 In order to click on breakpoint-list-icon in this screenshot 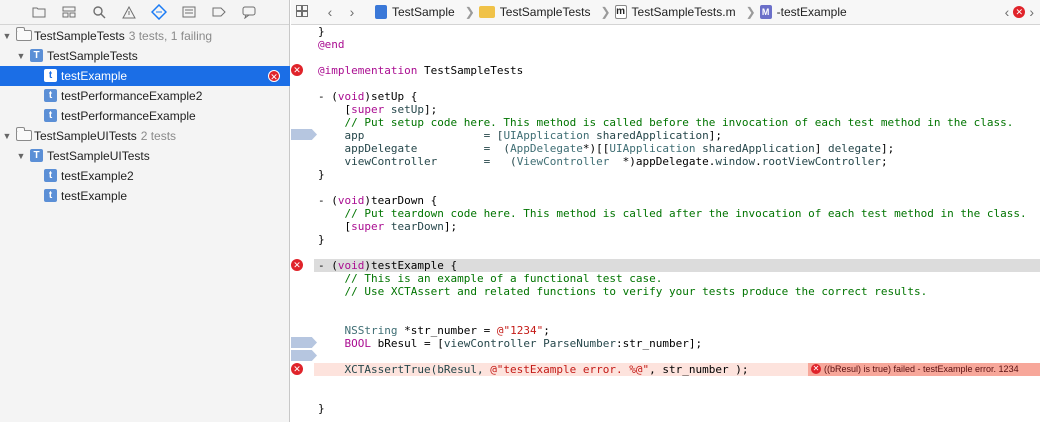, I will do `click(189, 12)`.